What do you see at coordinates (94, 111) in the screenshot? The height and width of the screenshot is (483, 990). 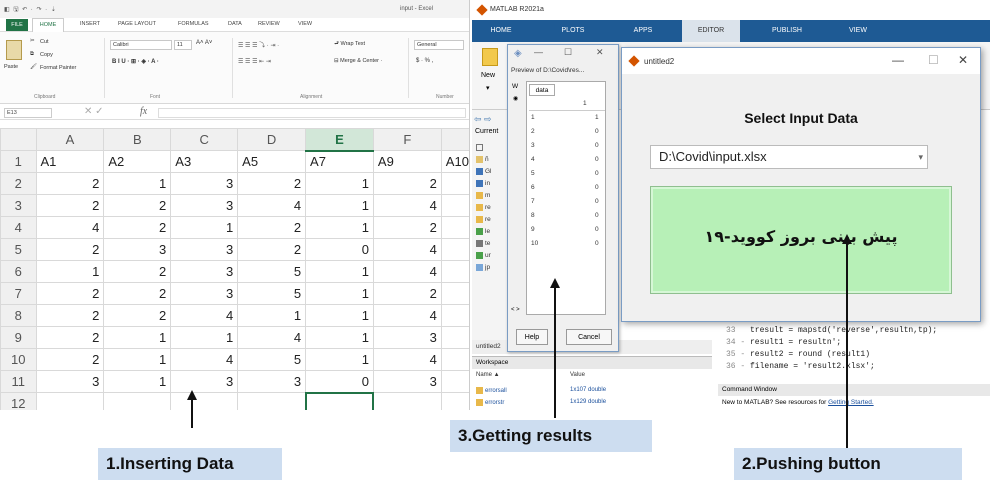 I see `cancel-enter-icons: ✕ ✓` at bounding box center [94, 111].